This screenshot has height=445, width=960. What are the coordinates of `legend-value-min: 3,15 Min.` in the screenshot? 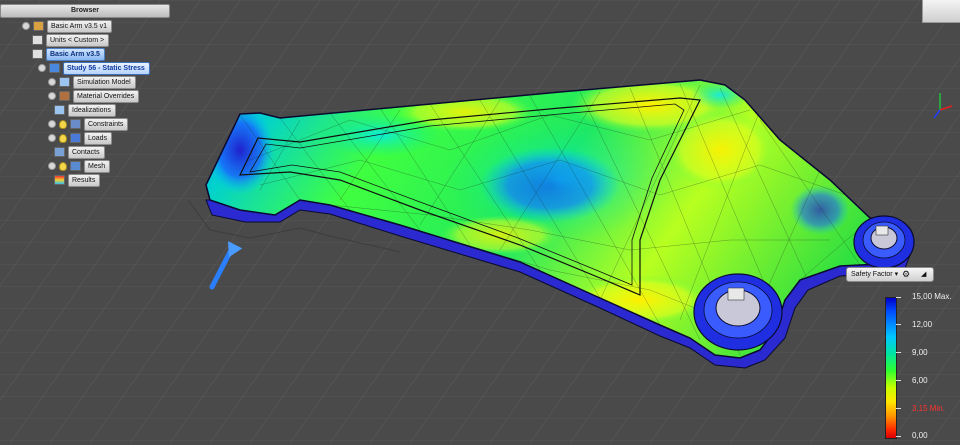 It's located at (928, 408).